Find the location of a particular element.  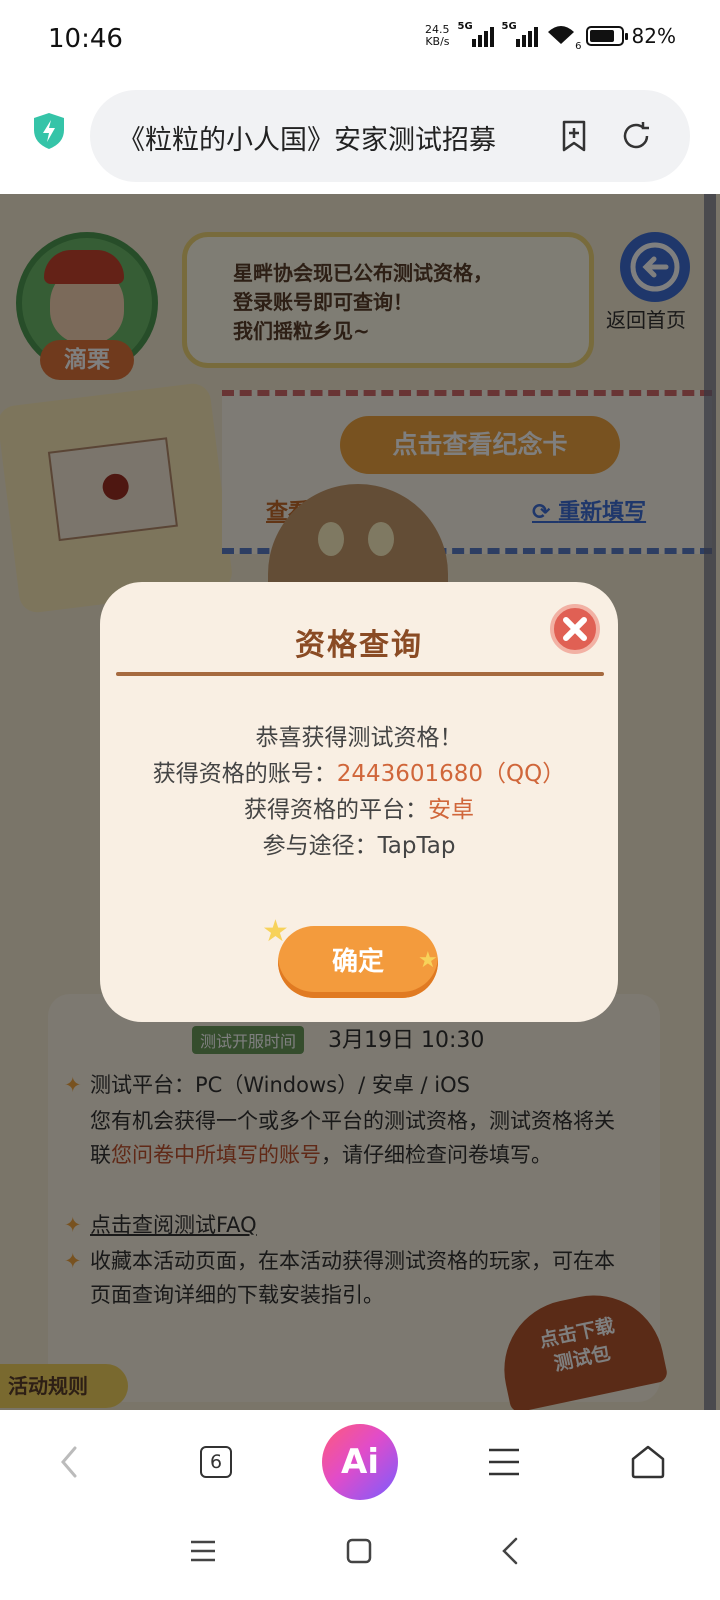

ai-assistant-button: Ai is located at coordinates (360, 1462).